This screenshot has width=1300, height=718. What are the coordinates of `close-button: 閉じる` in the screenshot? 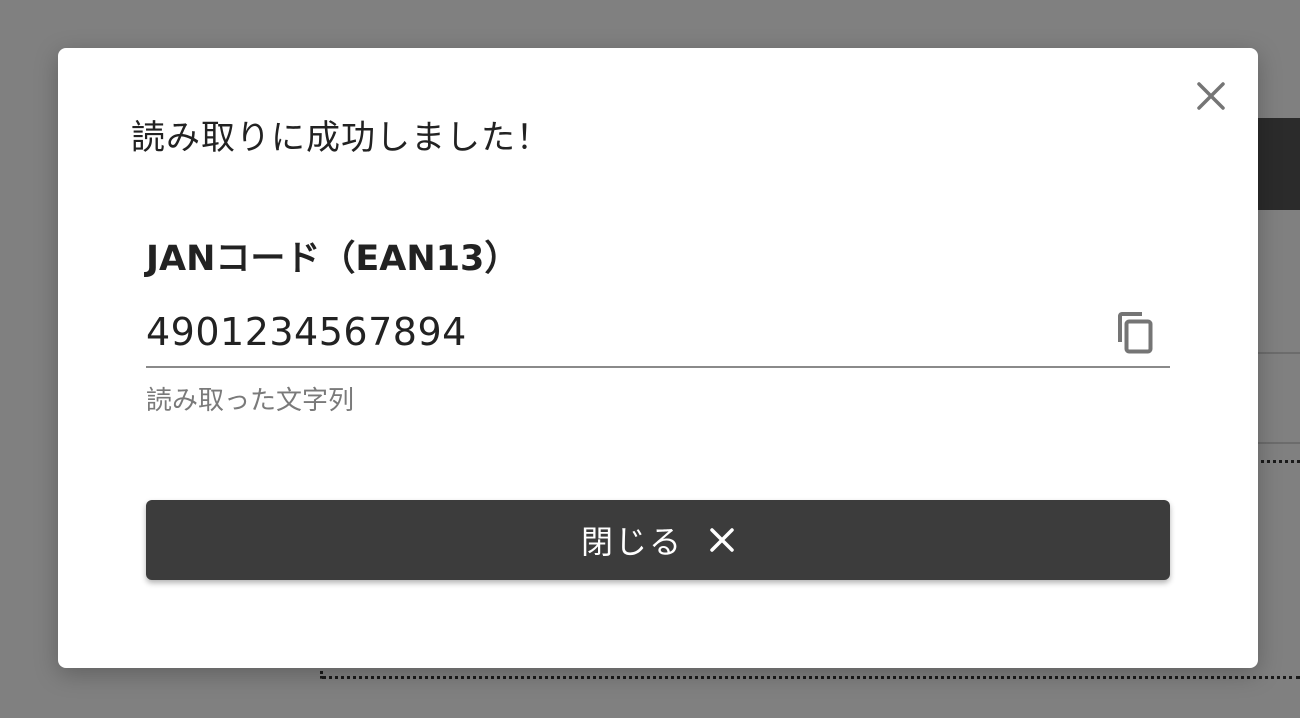 It's located at (658, 540).